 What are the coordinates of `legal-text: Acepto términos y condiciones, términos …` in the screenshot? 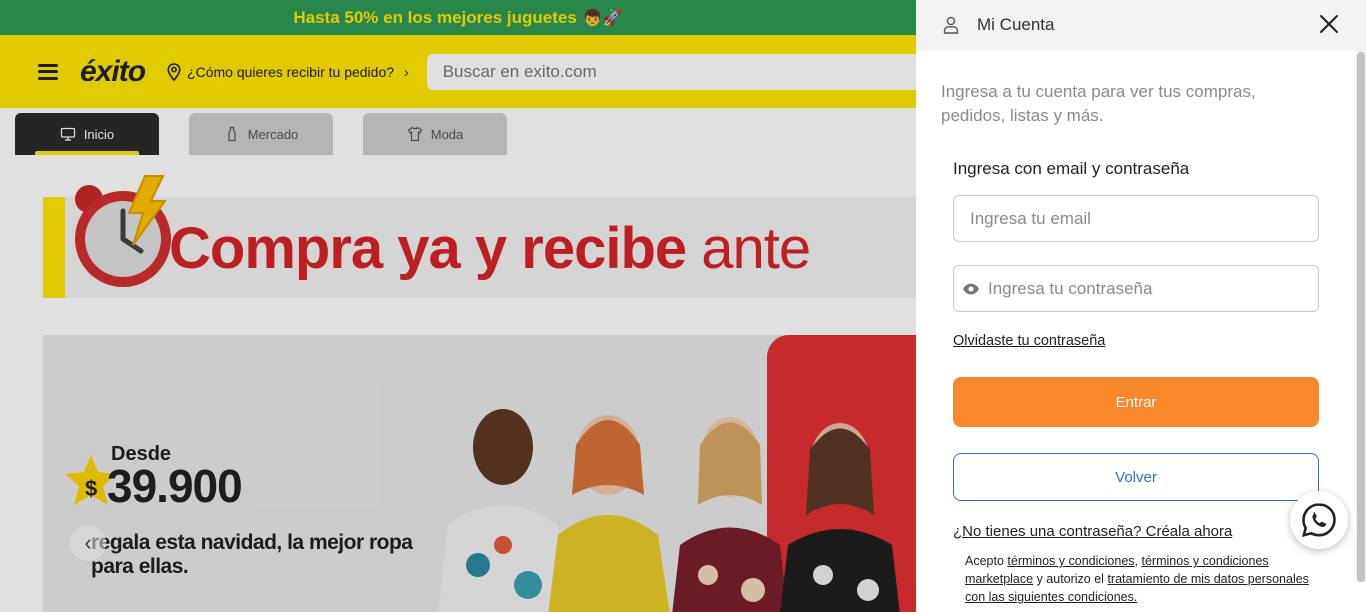 It's located at (1145, 579).